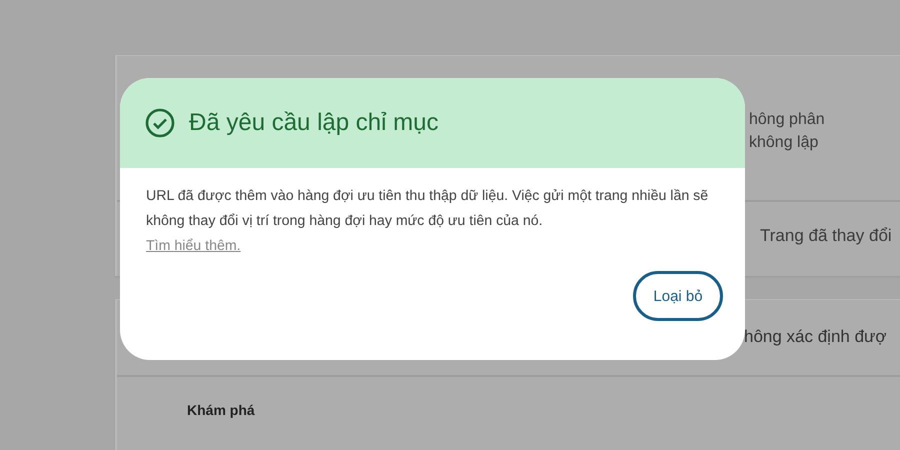 This screenshot has height=450, width=900. Describe the element at coordinates (160, 123) in the screenshot. I see `check-circle-icon` at that location.